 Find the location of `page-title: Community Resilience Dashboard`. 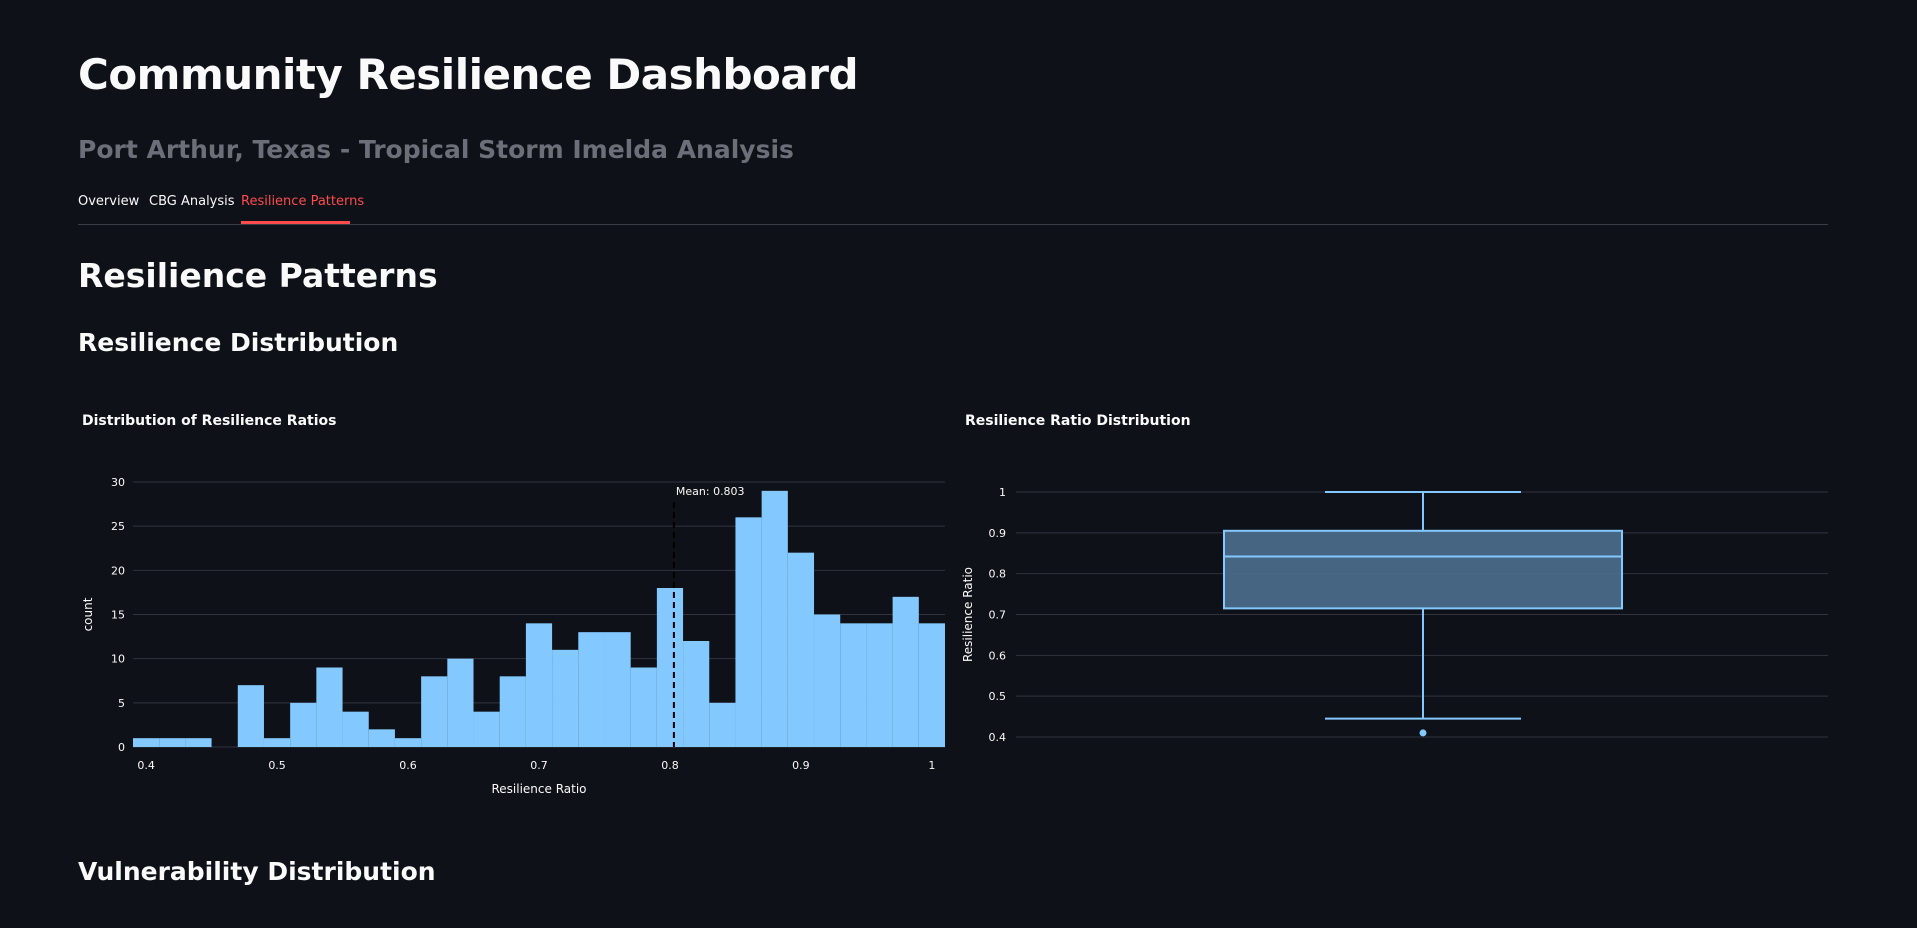

page-title: Community Resilience Dashboard is located at coordinates (468, 74).